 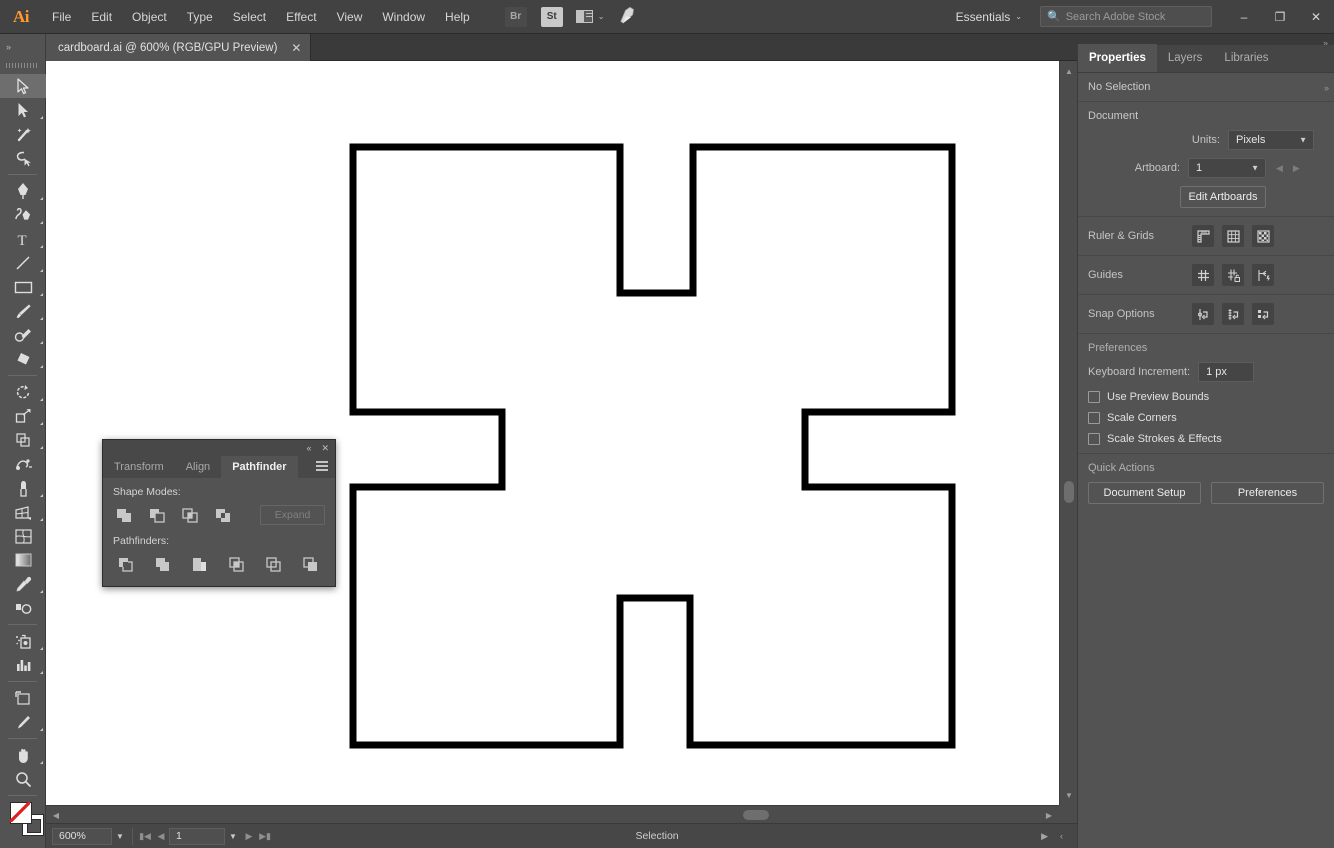 I want to click on horizontal-scrollbar: ◀ ▶, so click(x=552, y=814).